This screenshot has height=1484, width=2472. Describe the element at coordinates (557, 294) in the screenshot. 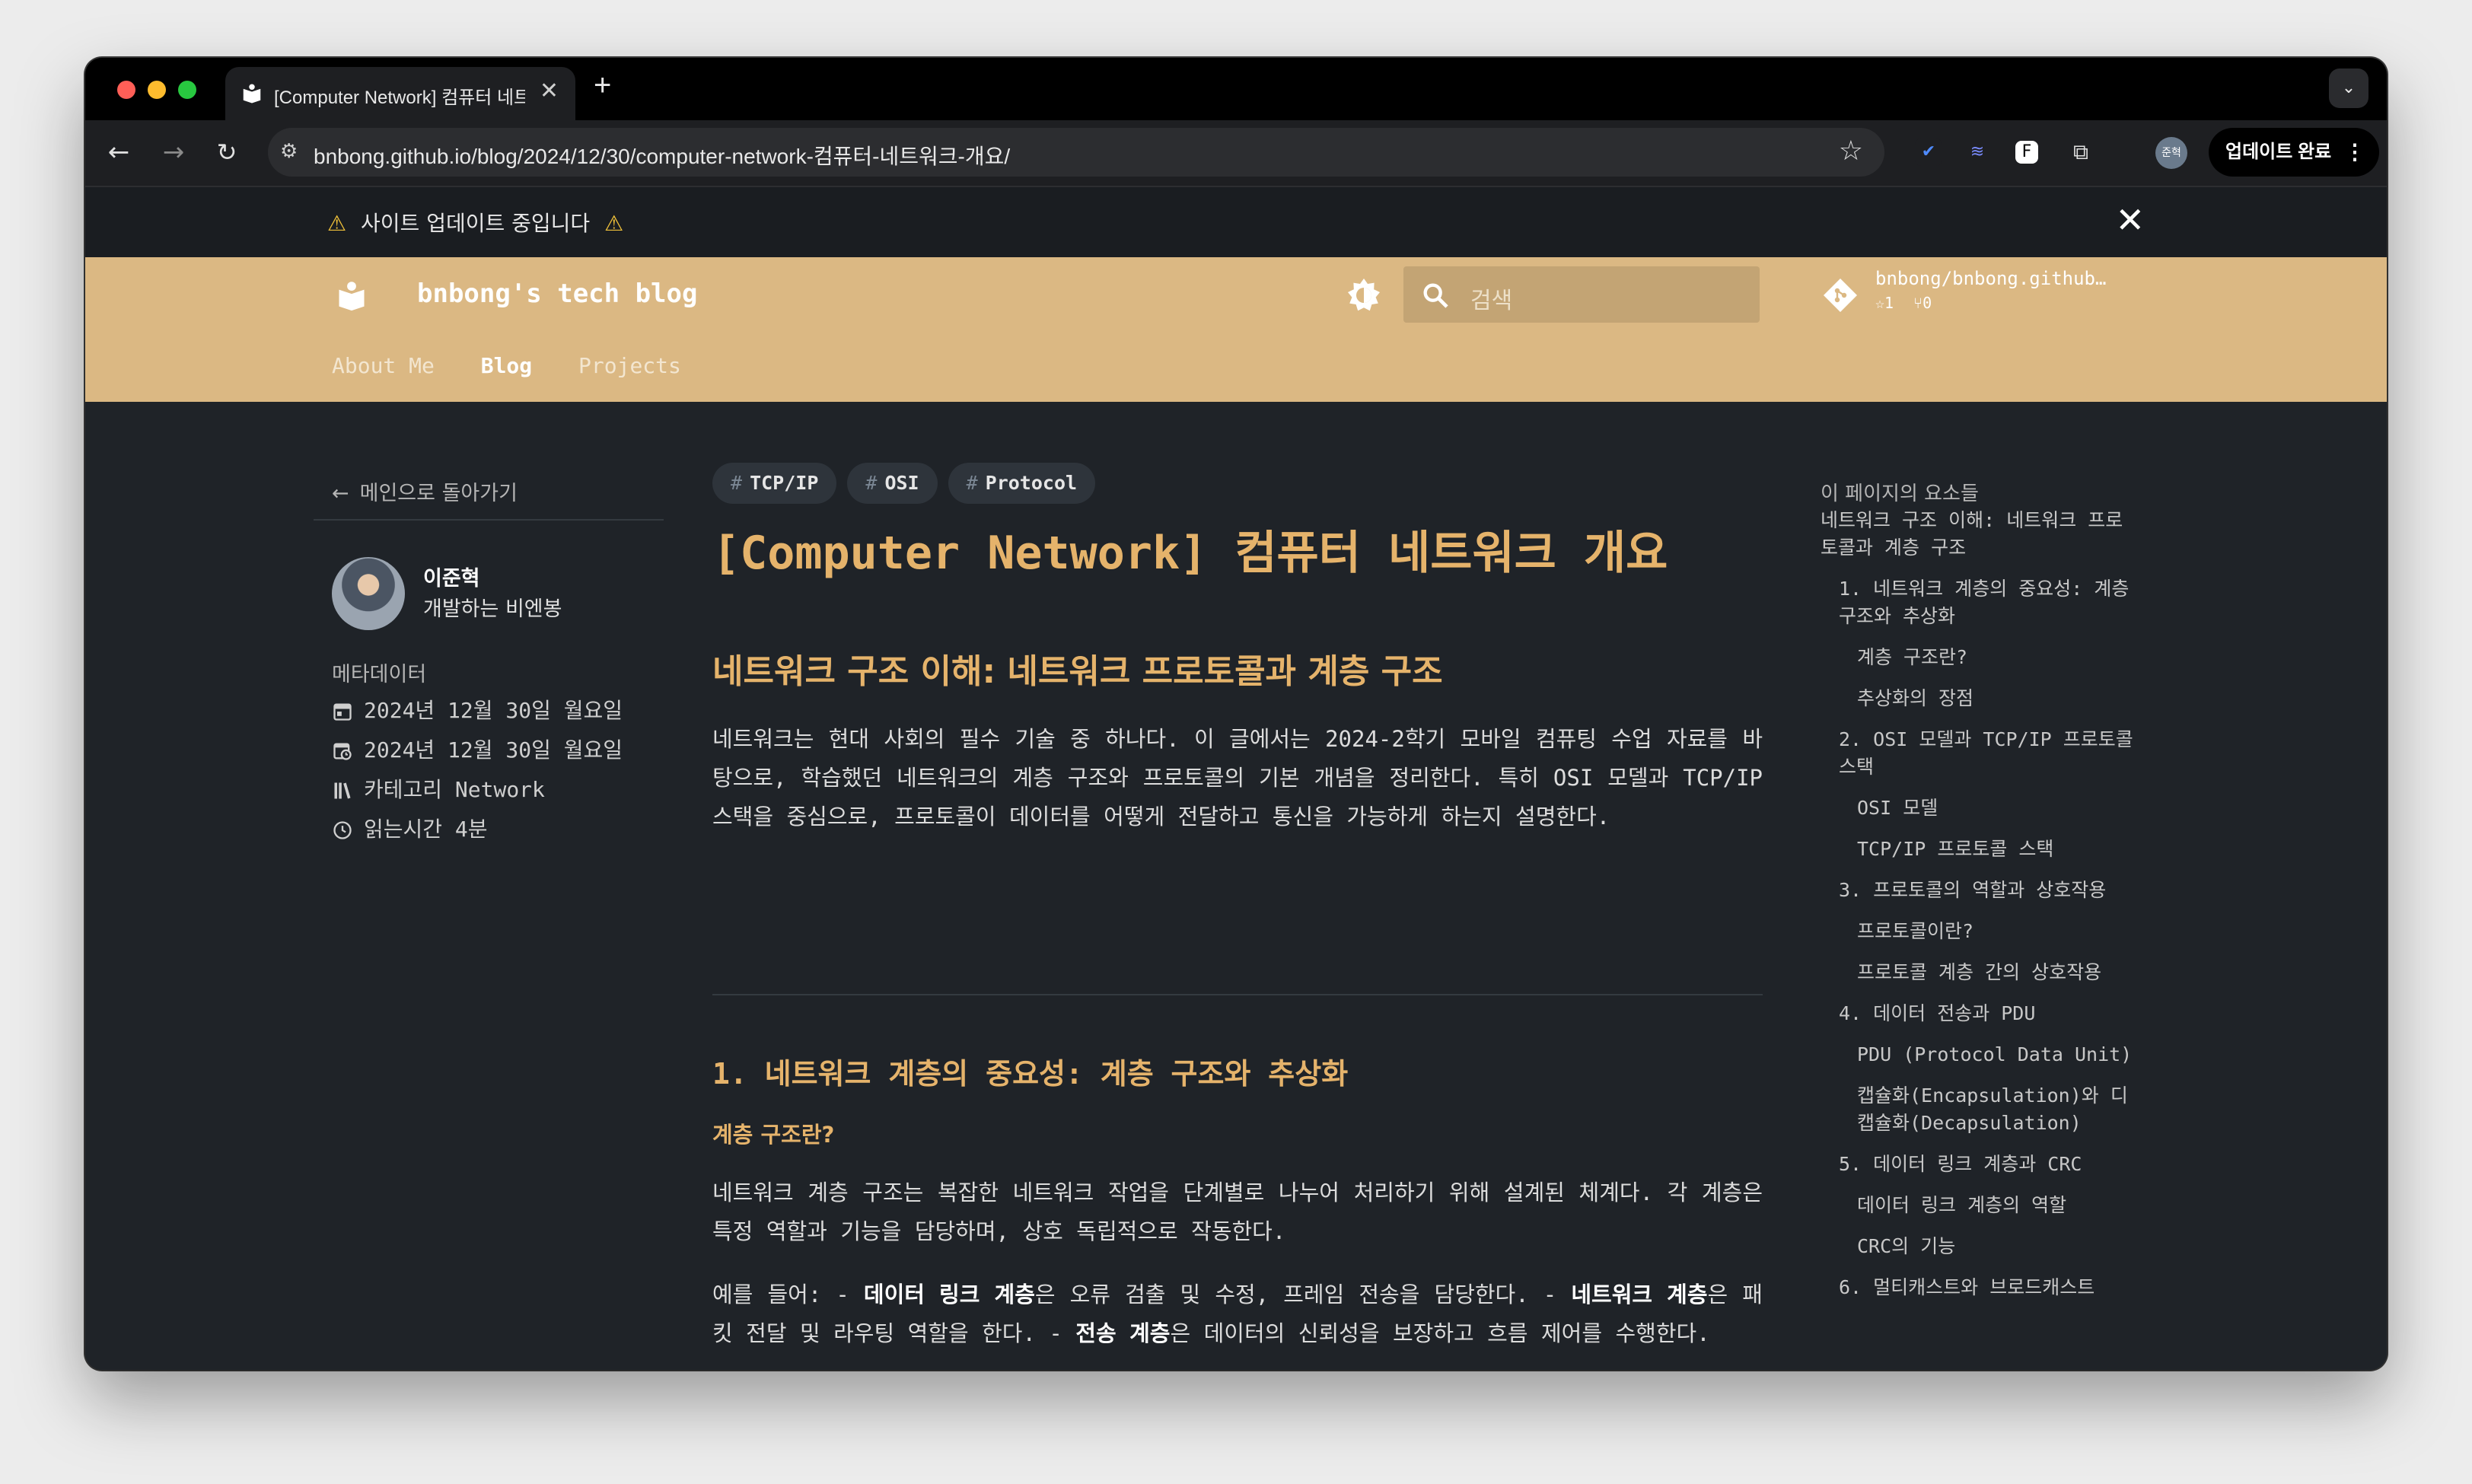

I see `site-title: bnbong's tech blog` at that location.